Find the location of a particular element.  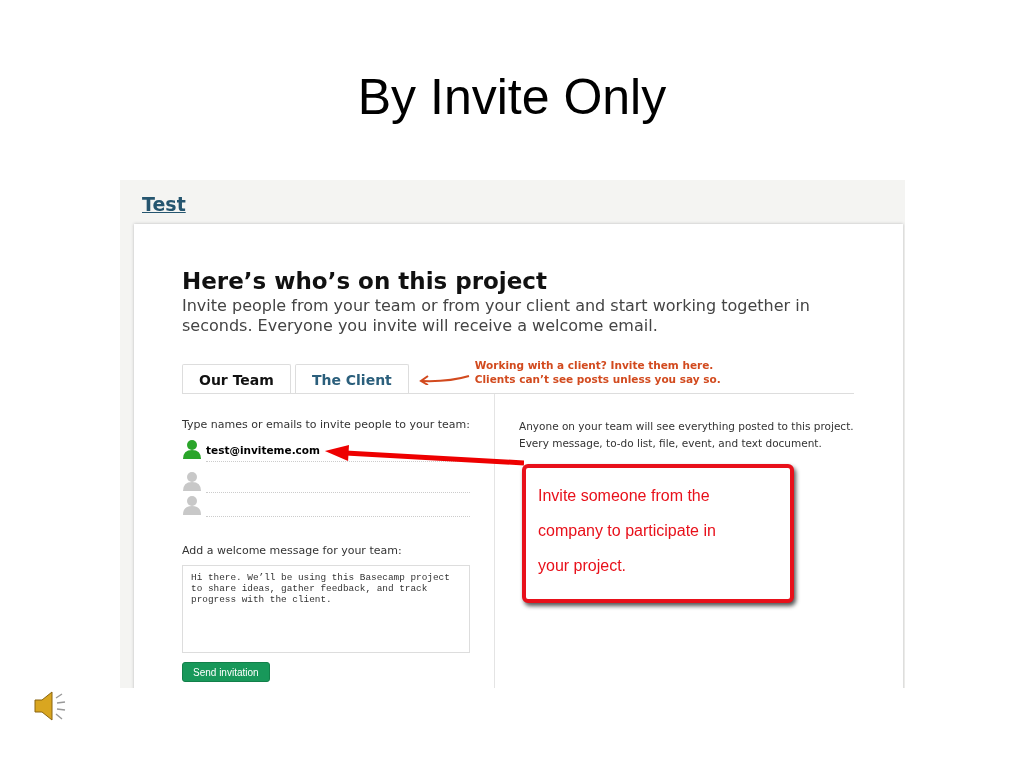

invite-label: Type names or emails to invite people to your team: is located at coordinates (326, 425).